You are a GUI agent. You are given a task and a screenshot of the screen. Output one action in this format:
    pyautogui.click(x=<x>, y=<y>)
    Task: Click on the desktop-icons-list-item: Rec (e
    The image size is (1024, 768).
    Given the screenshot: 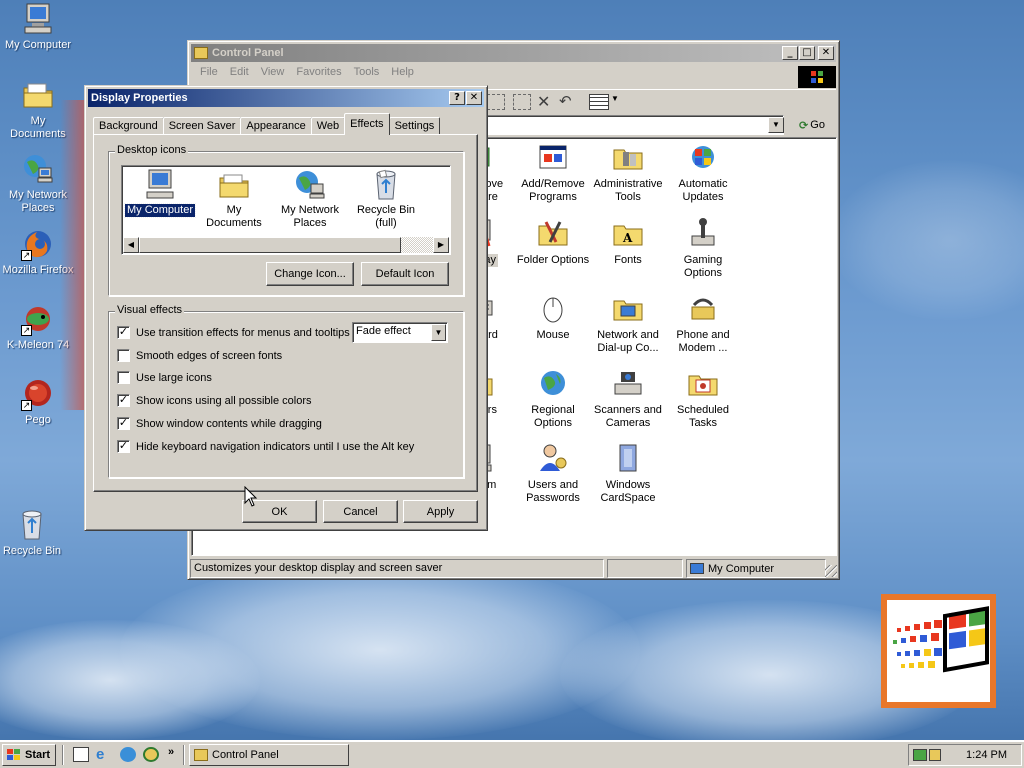 What is the action you would take?
    pyautogui.click(x=438, y=199)
    